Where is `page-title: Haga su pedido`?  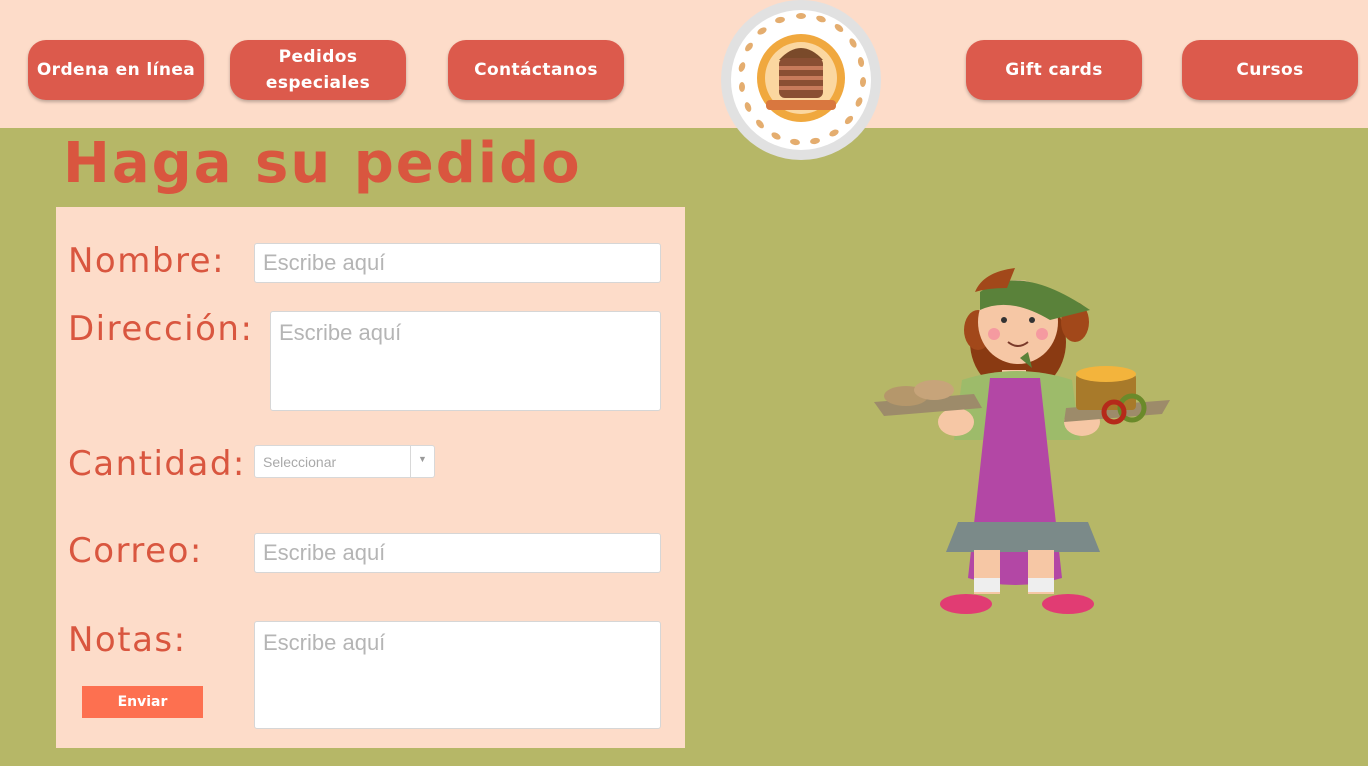 page-title: Haga su pedido is located at coordinates (322, 163).